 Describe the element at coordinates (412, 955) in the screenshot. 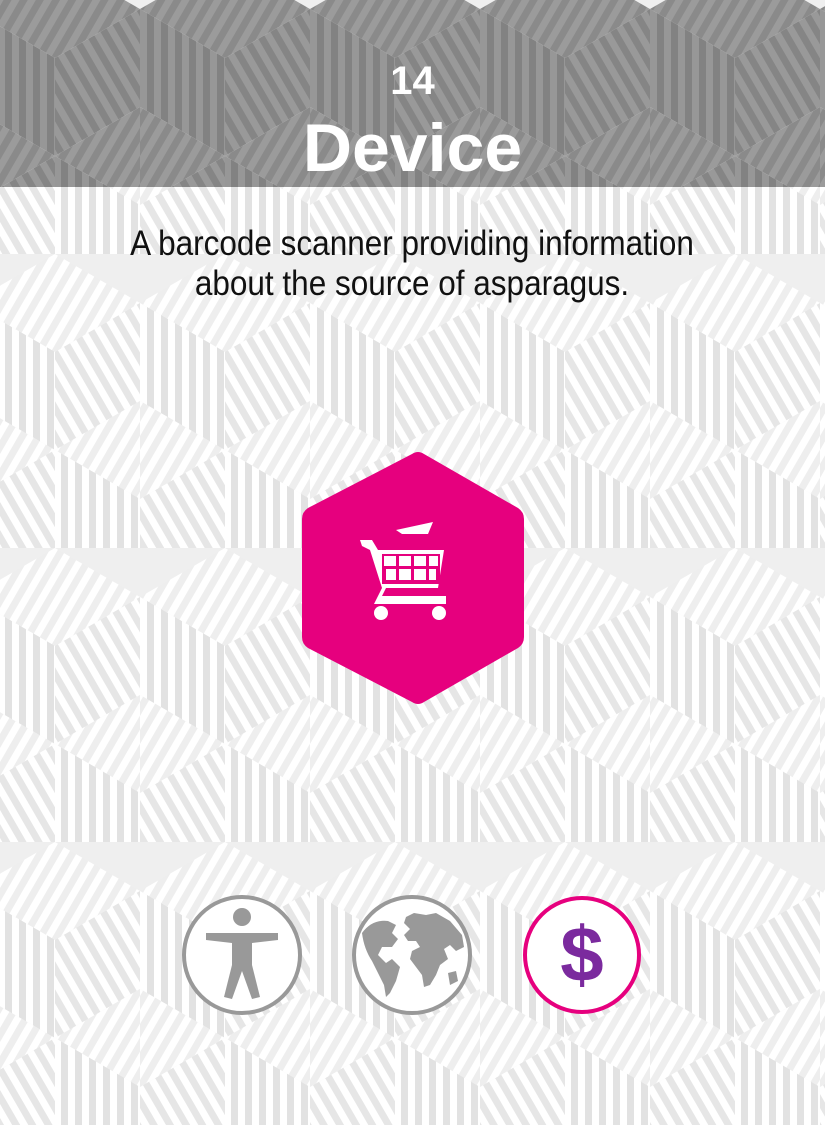

I see `globe-icon` at that location.